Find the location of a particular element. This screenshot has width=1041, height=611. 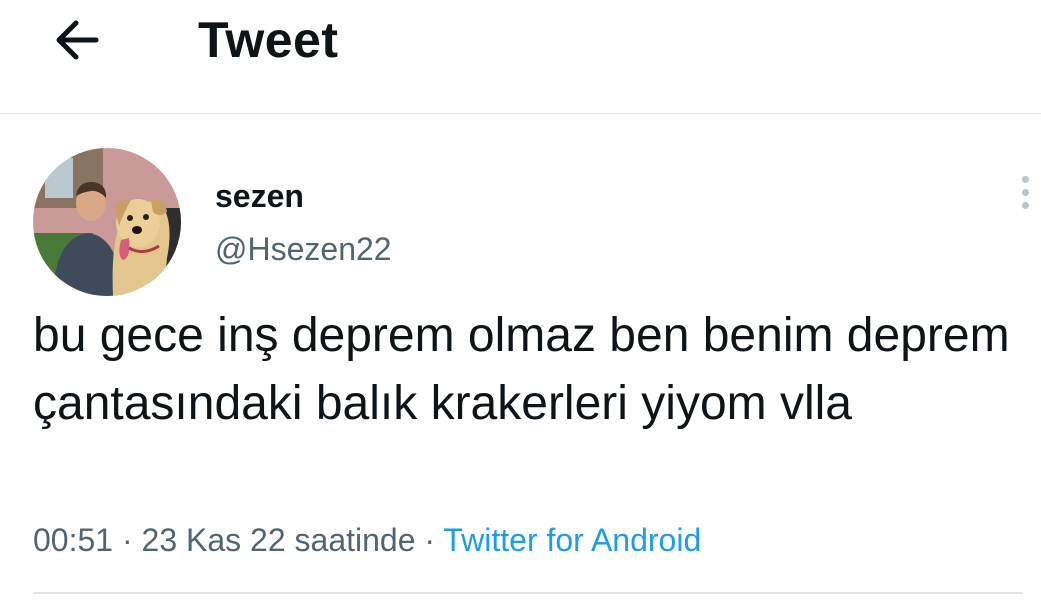

back-button is located at coordinates (76, 40).